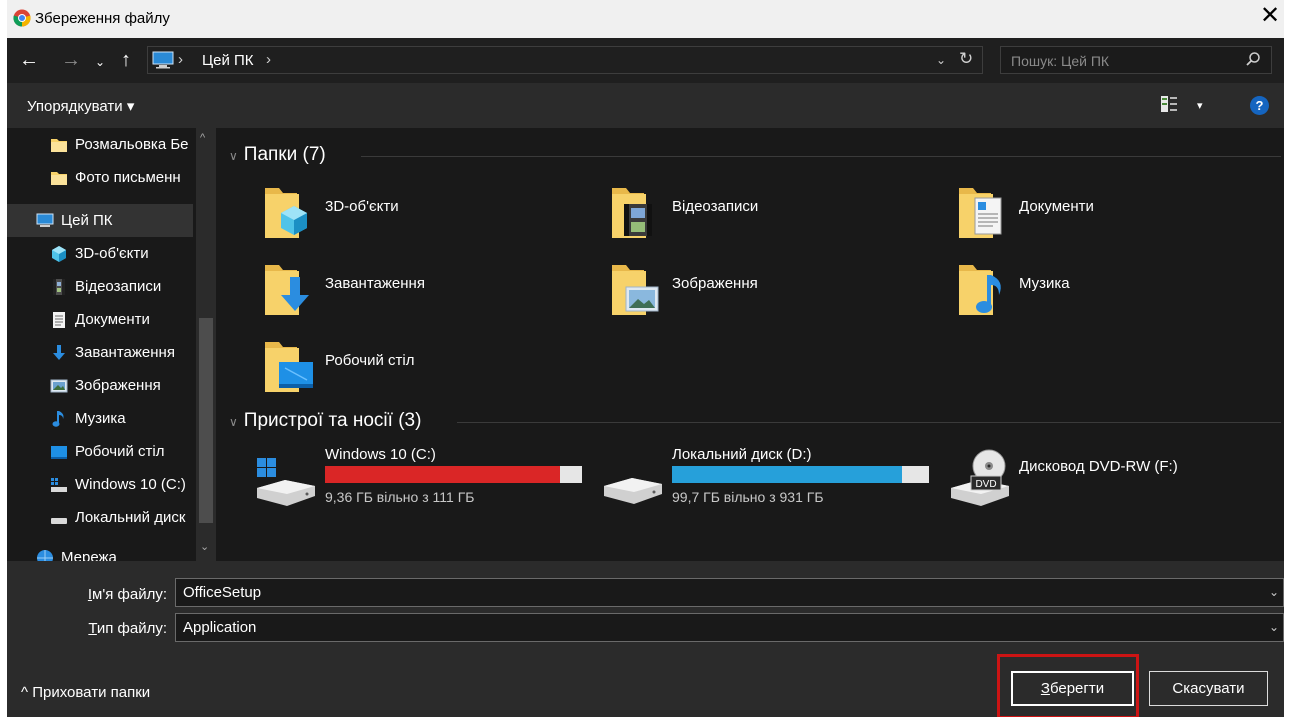 The height and width of the screenshot is (717, 1291). What do you see at coordinates (100, 220) in the screenshot?
I see `sidebar-item-this-pc: Цей ПК` at bounding box center [100, 220].